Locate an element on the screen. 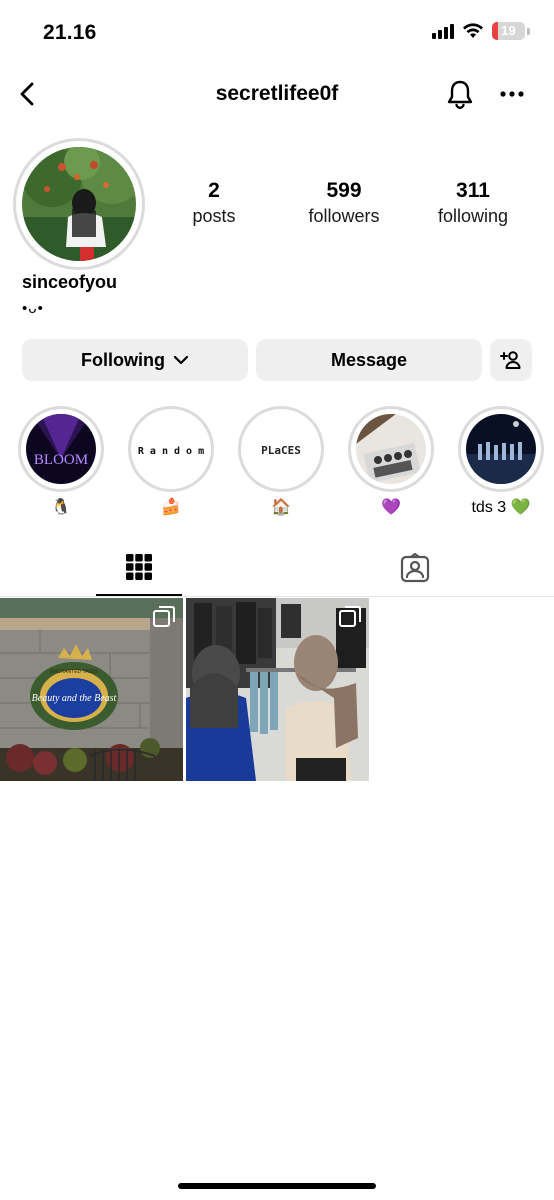 Image resolution: width=554 pixels, height=1200 pixels. message-button-label: Message is located at coordinates (369, 359).